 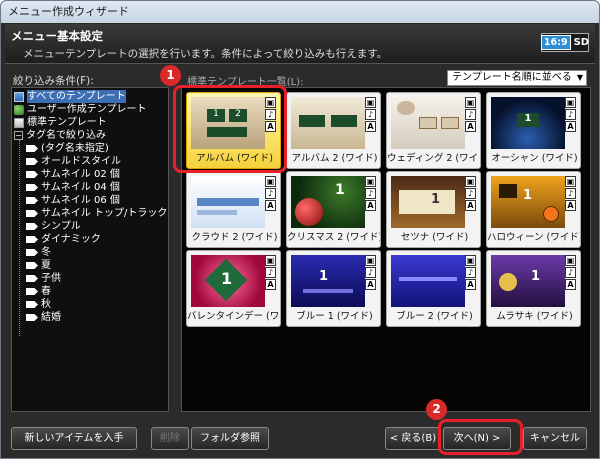 I want to click on tree-item-tag: 夏, so click(x=38, y=265).